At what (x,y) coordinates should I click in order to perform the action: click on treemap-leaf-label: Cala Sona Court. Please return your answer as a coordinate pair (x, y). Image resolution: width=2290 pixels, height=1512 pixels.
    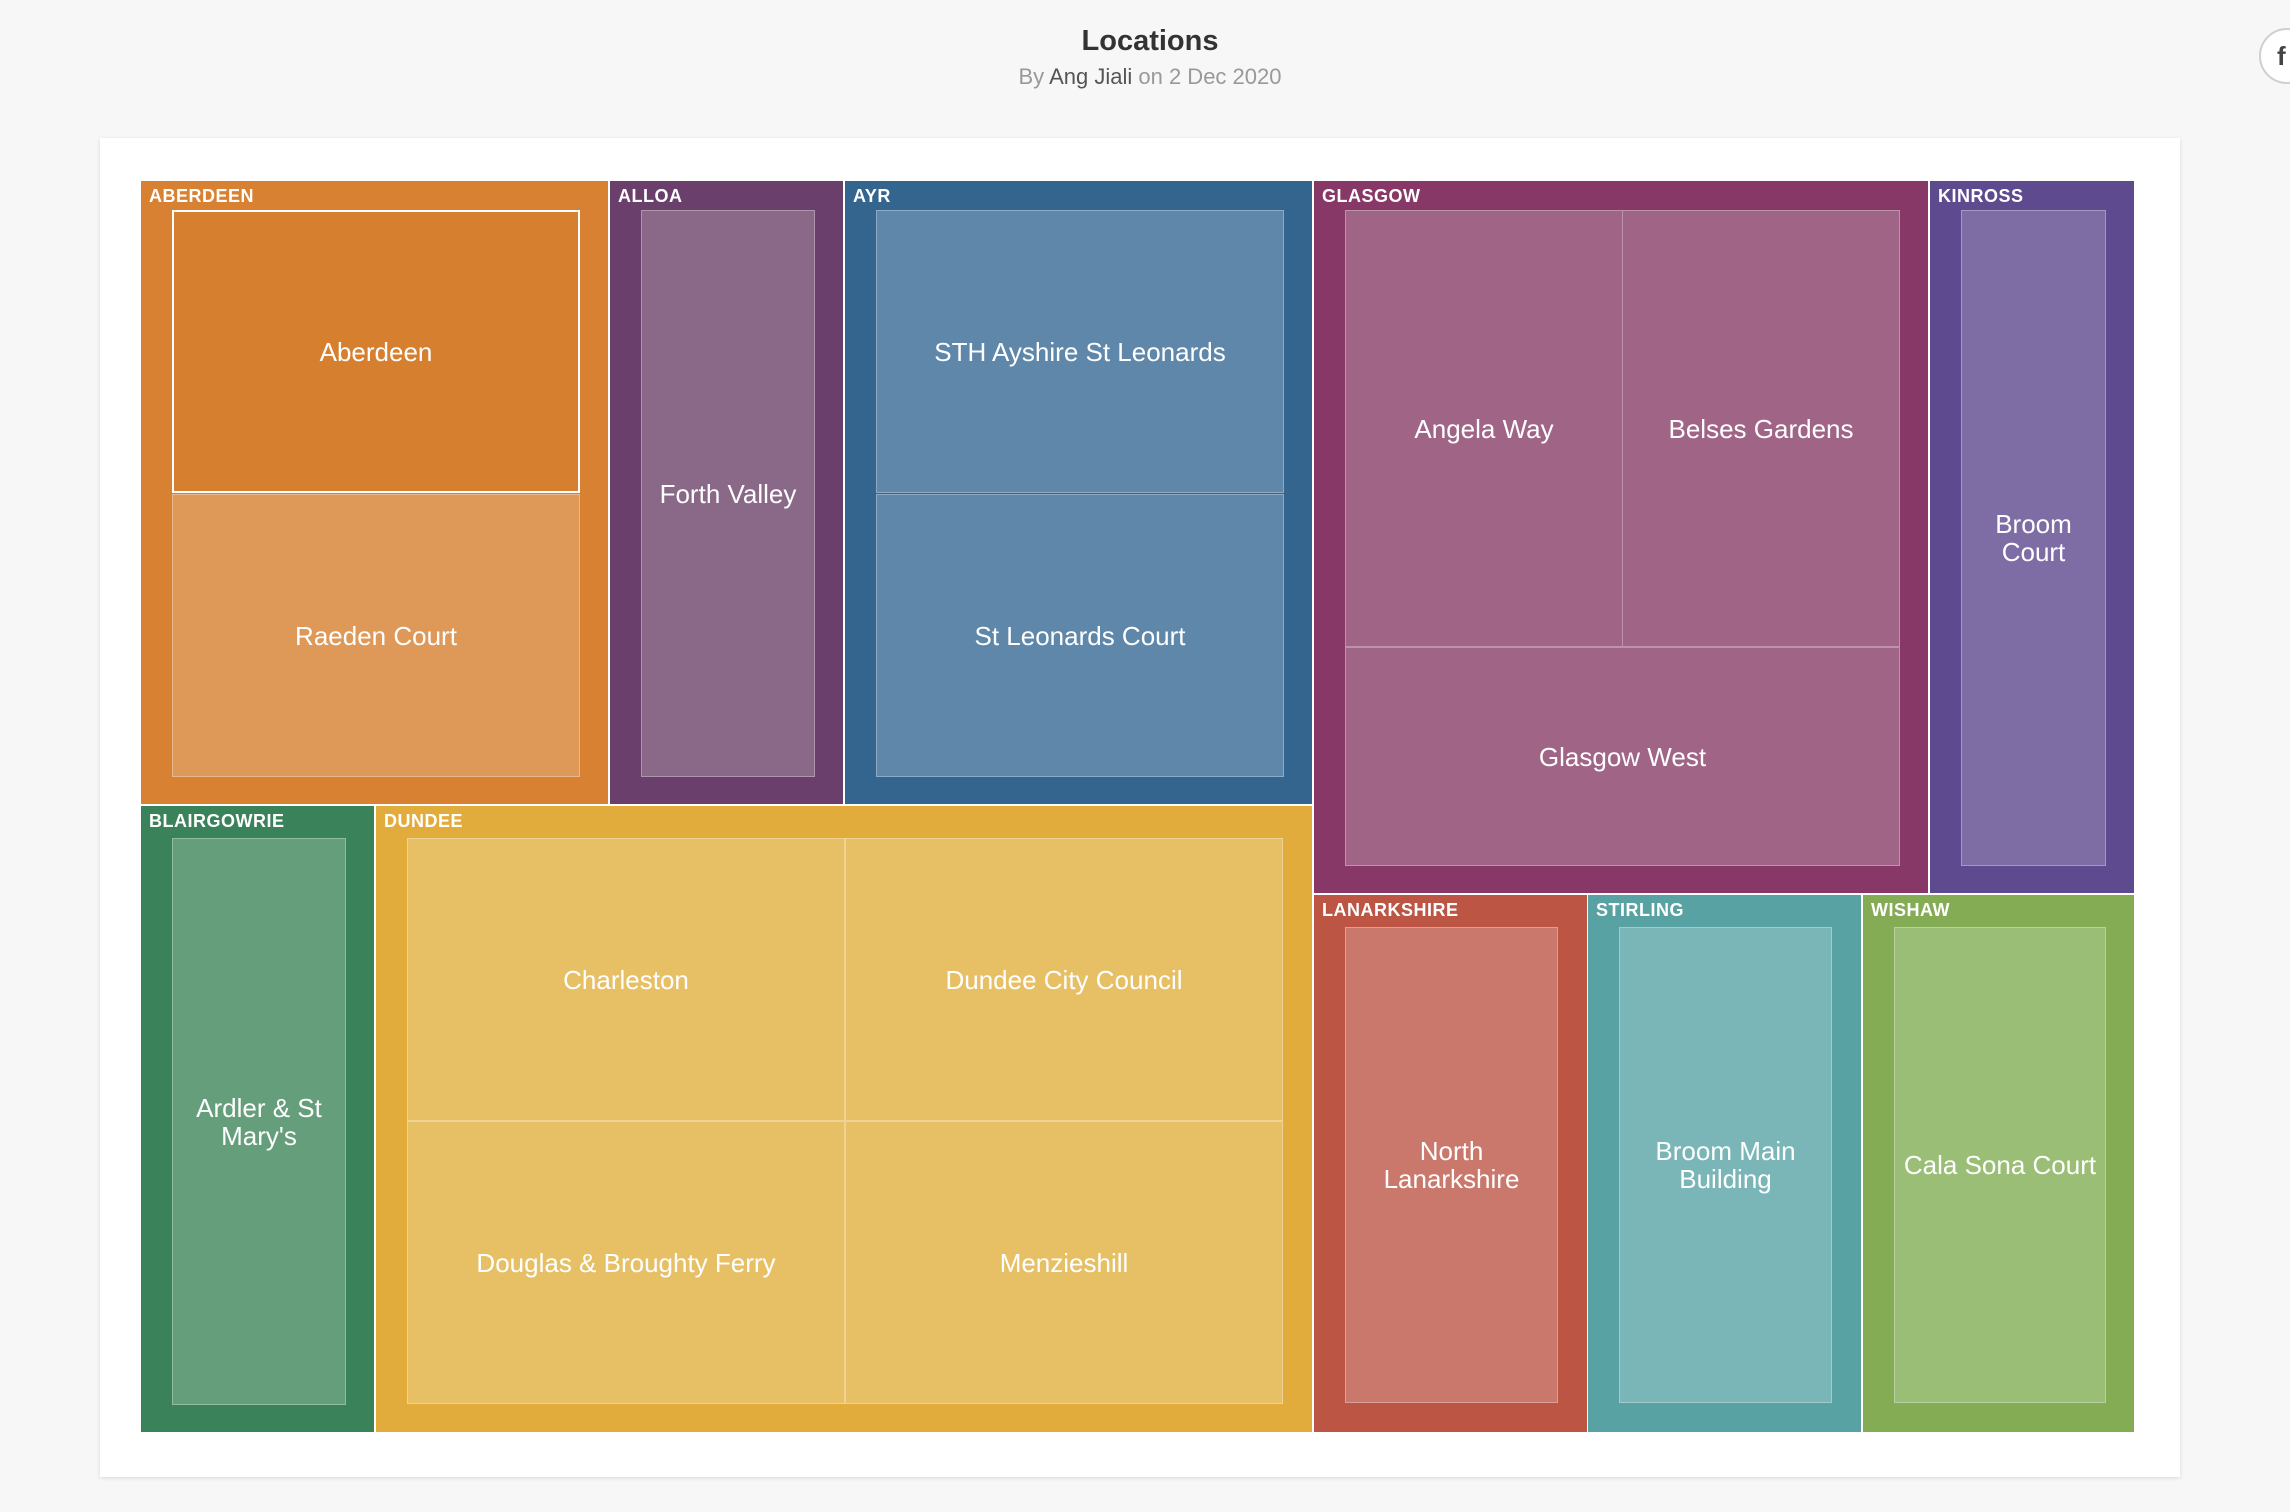
    Looking at the image, I should click on (2000, 1165).